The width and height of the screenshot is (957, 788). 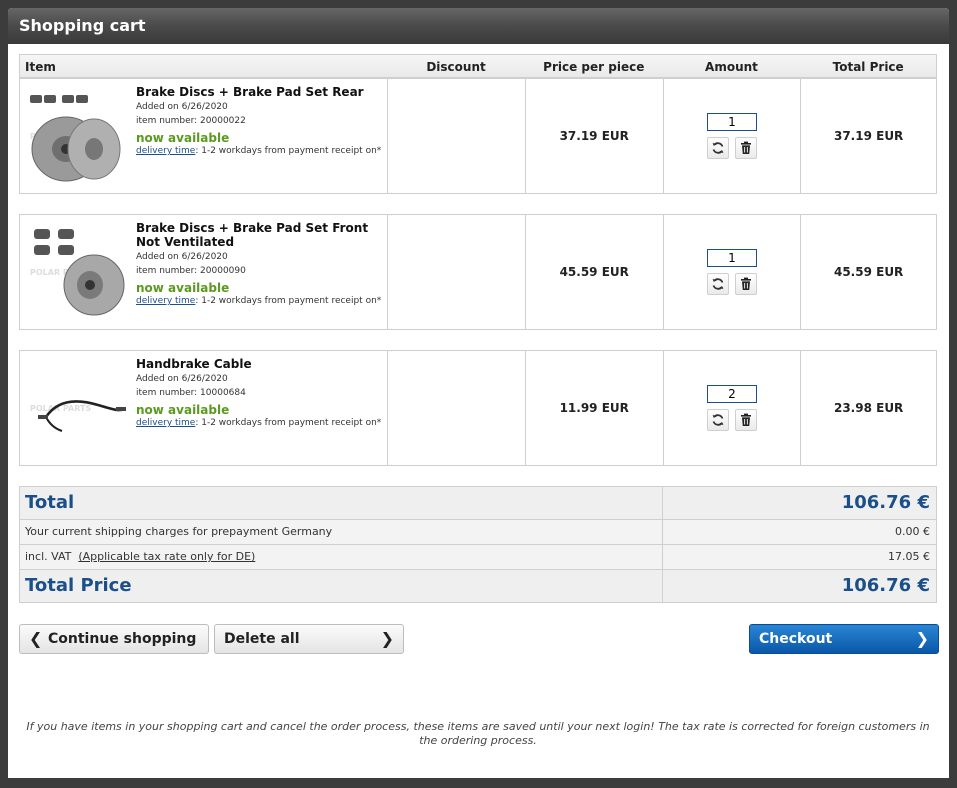 What do you see at coordinates (909, 556) in the screenshot?
I see `vat-value: 17.05 €` at bounding box center [909, 556].